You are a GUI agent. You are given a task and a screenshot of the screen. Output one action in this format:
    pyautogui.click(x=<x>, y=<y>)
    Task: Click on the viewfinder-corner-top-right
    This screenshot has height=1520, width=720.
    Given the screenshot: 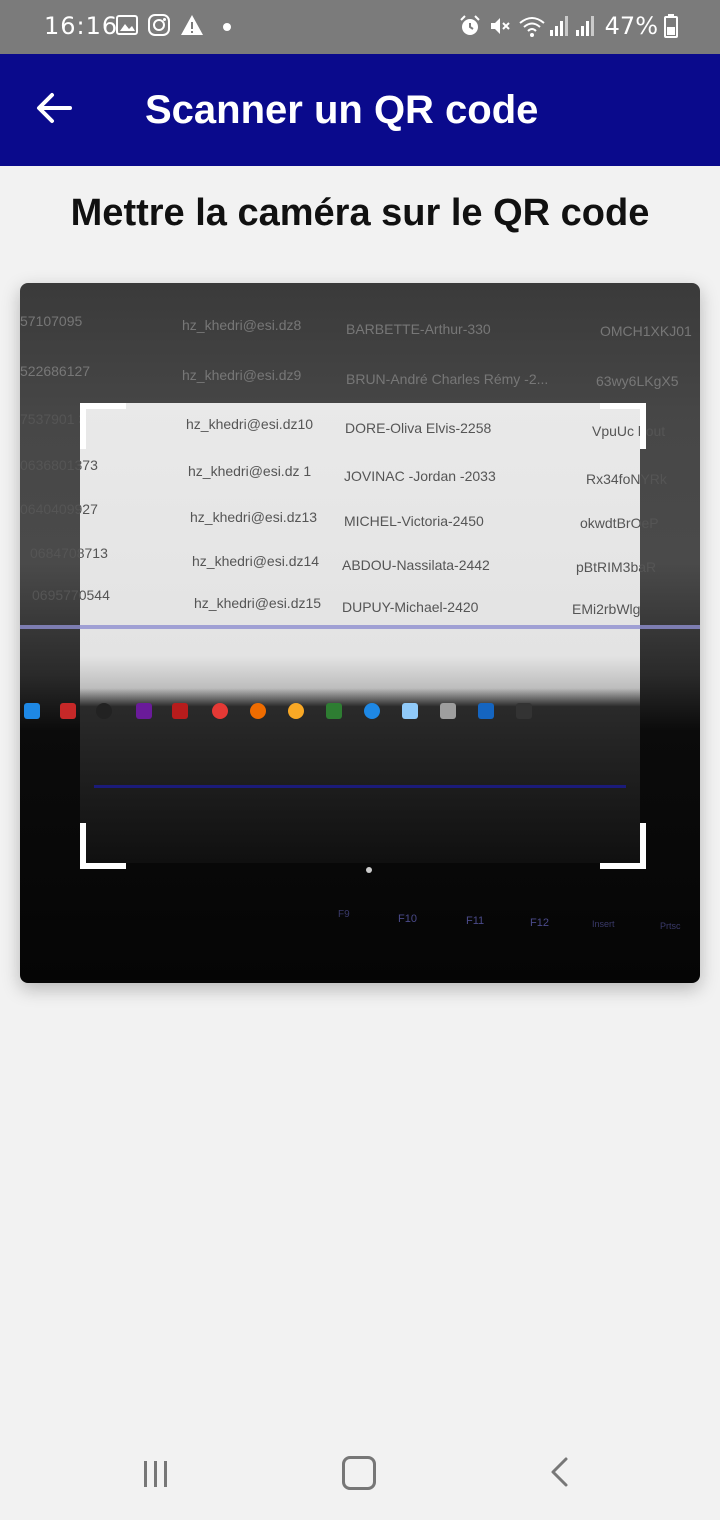 What is the action you would take?
    pyautogui.click(x=623, y=426)
    